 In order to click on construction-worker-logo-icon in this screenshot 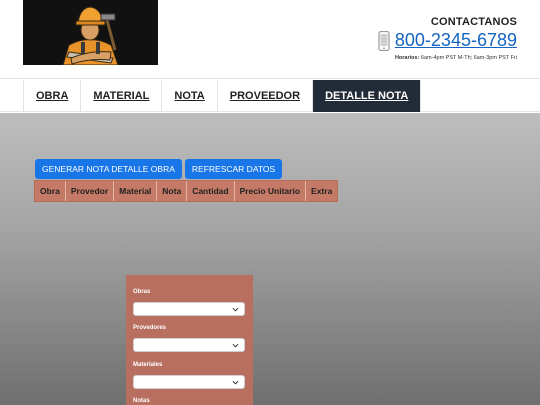, I will do `click(90, 32)`.